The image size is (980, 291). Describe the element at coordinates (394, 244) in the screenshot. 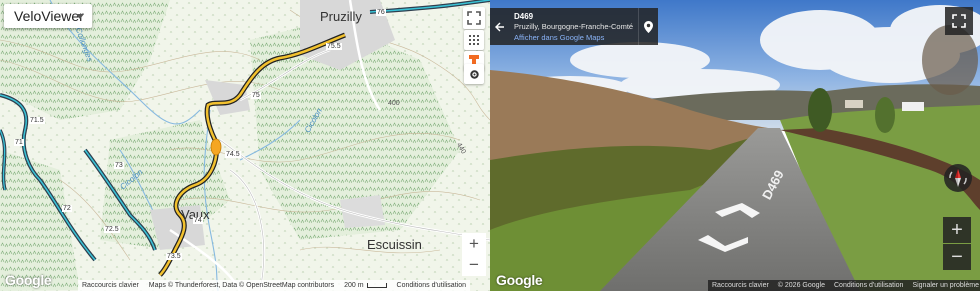

I see `town-label-escuissin: Escuissin` at that location.